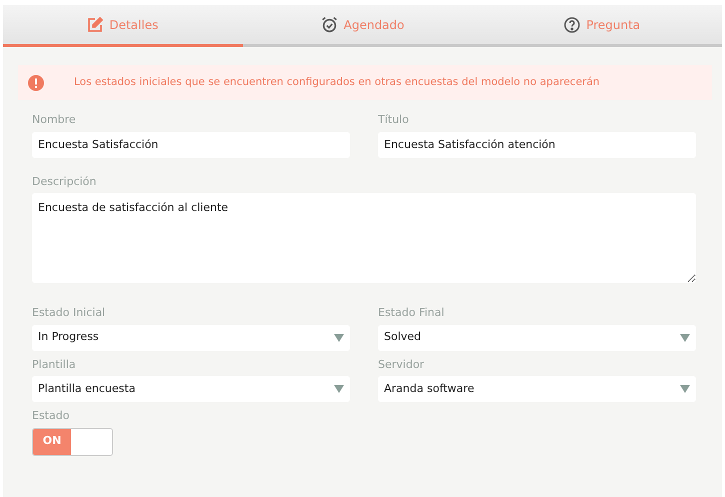 This screenshot has height=497, width=725. What do you see at coordinates (329, 24) in the screenshot?
I see `alarm-clock-icon` at bounding box center [329, 24].